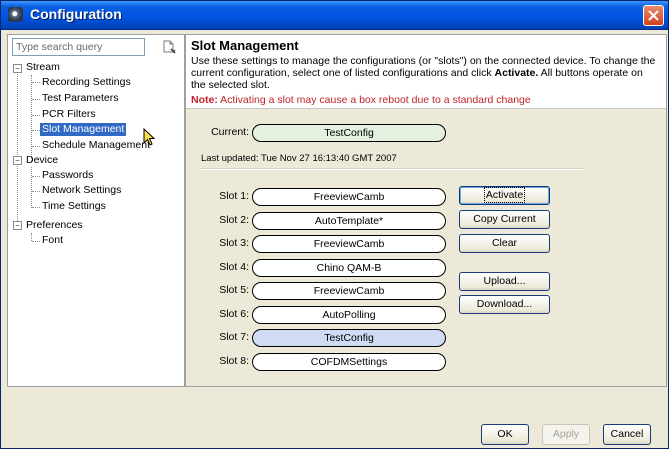  I want to click on slot-8-label: Slot 8:, so click(234, 361).